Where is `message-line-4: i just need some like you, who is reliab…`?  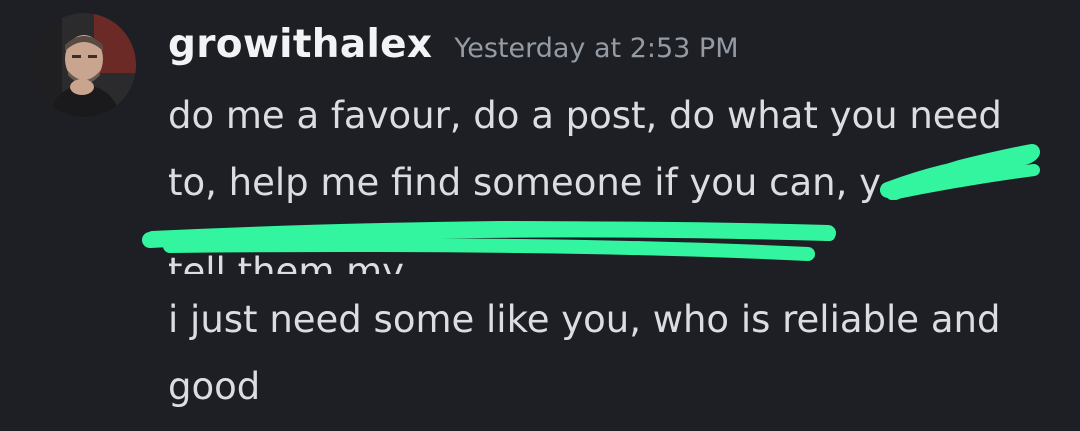
message-line-4: i just need some like you, who is reliab… is located at coordinates (584, 319).